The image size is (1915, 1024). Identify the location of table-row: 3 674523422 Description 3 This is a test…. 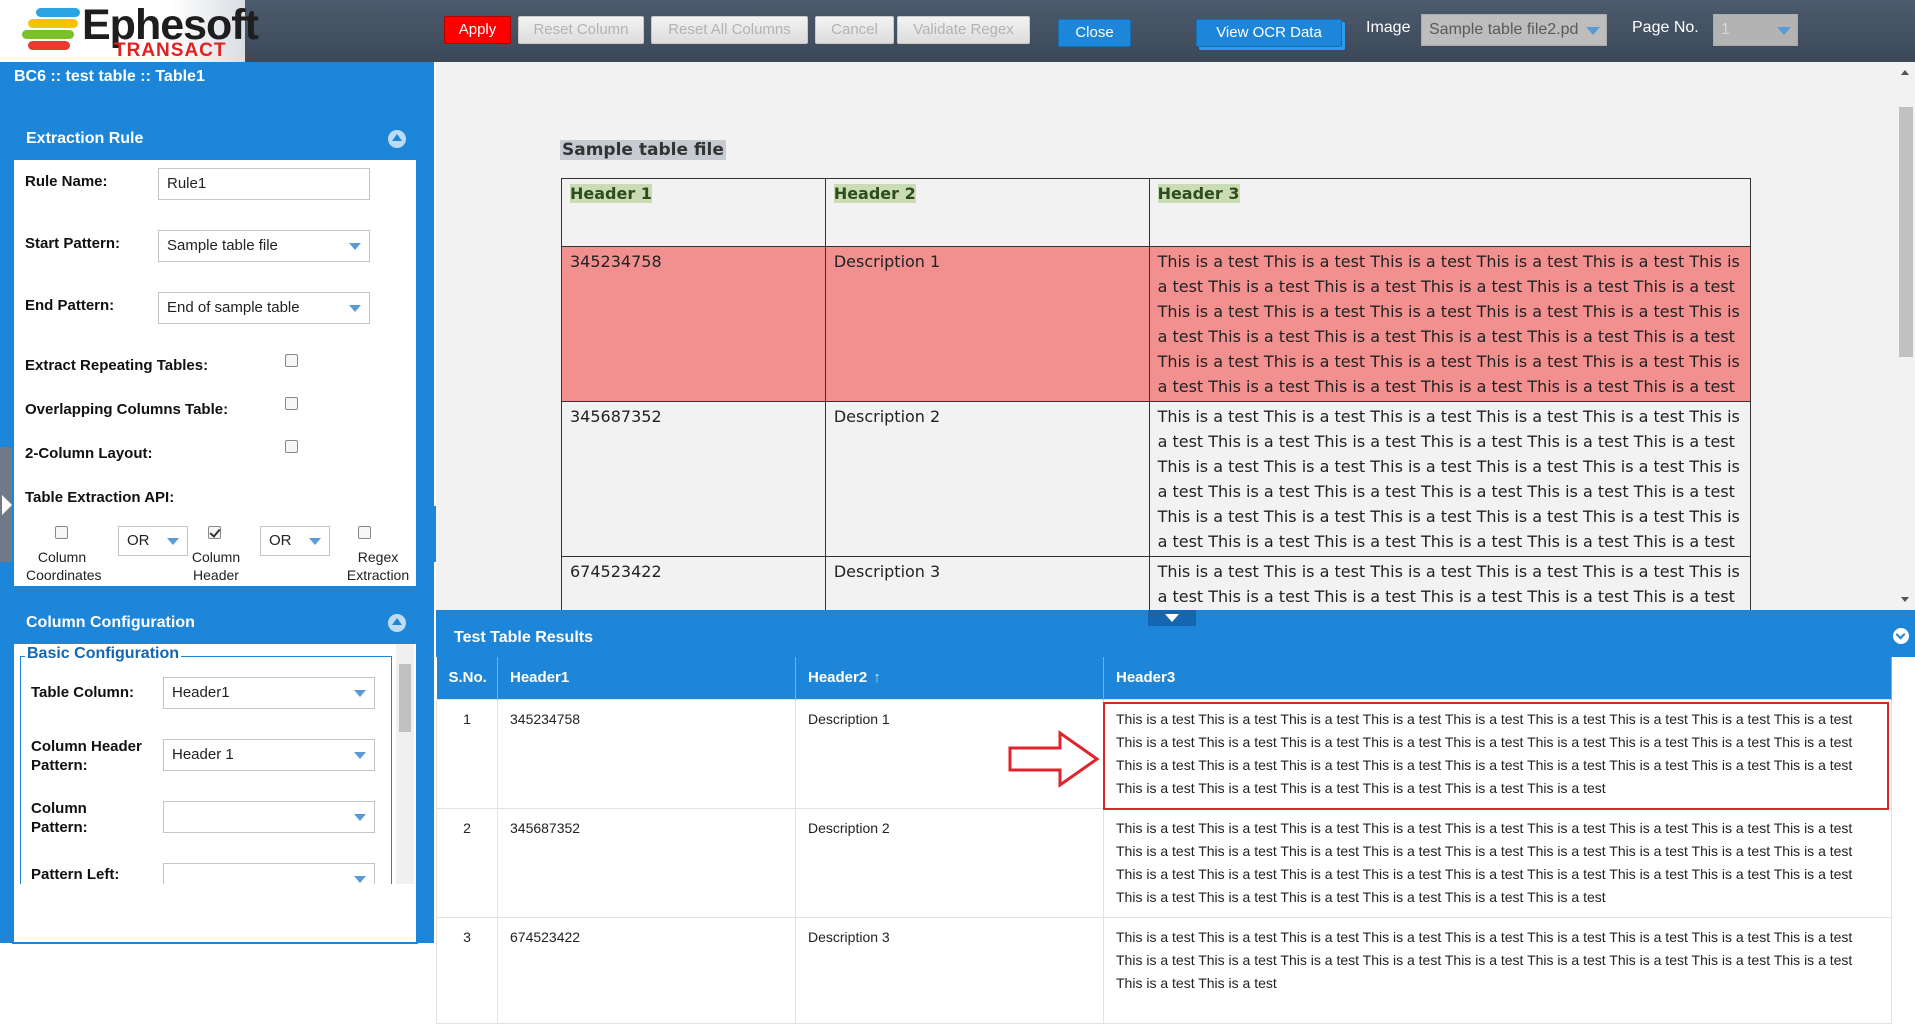
(1164, 970).